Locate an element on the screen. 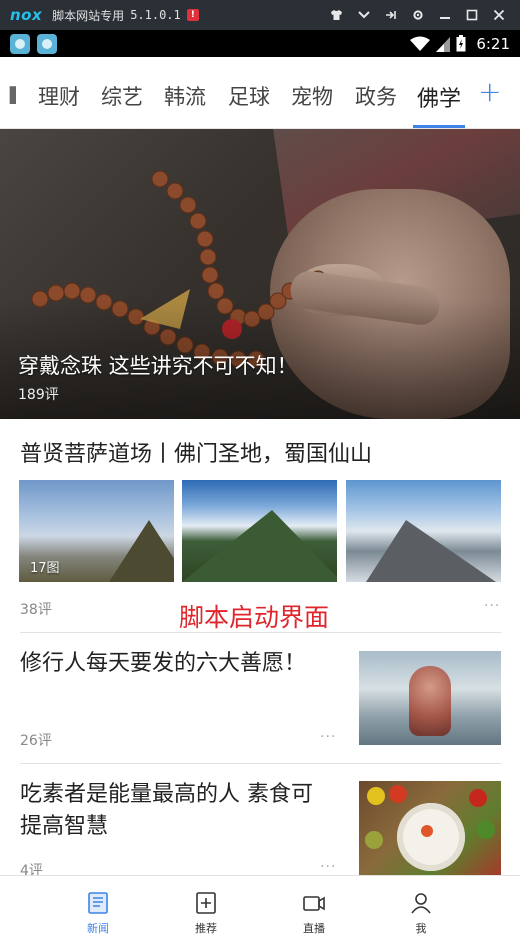 The image size is (520, 951). minimize-icon is located at coordinates (444, 15).